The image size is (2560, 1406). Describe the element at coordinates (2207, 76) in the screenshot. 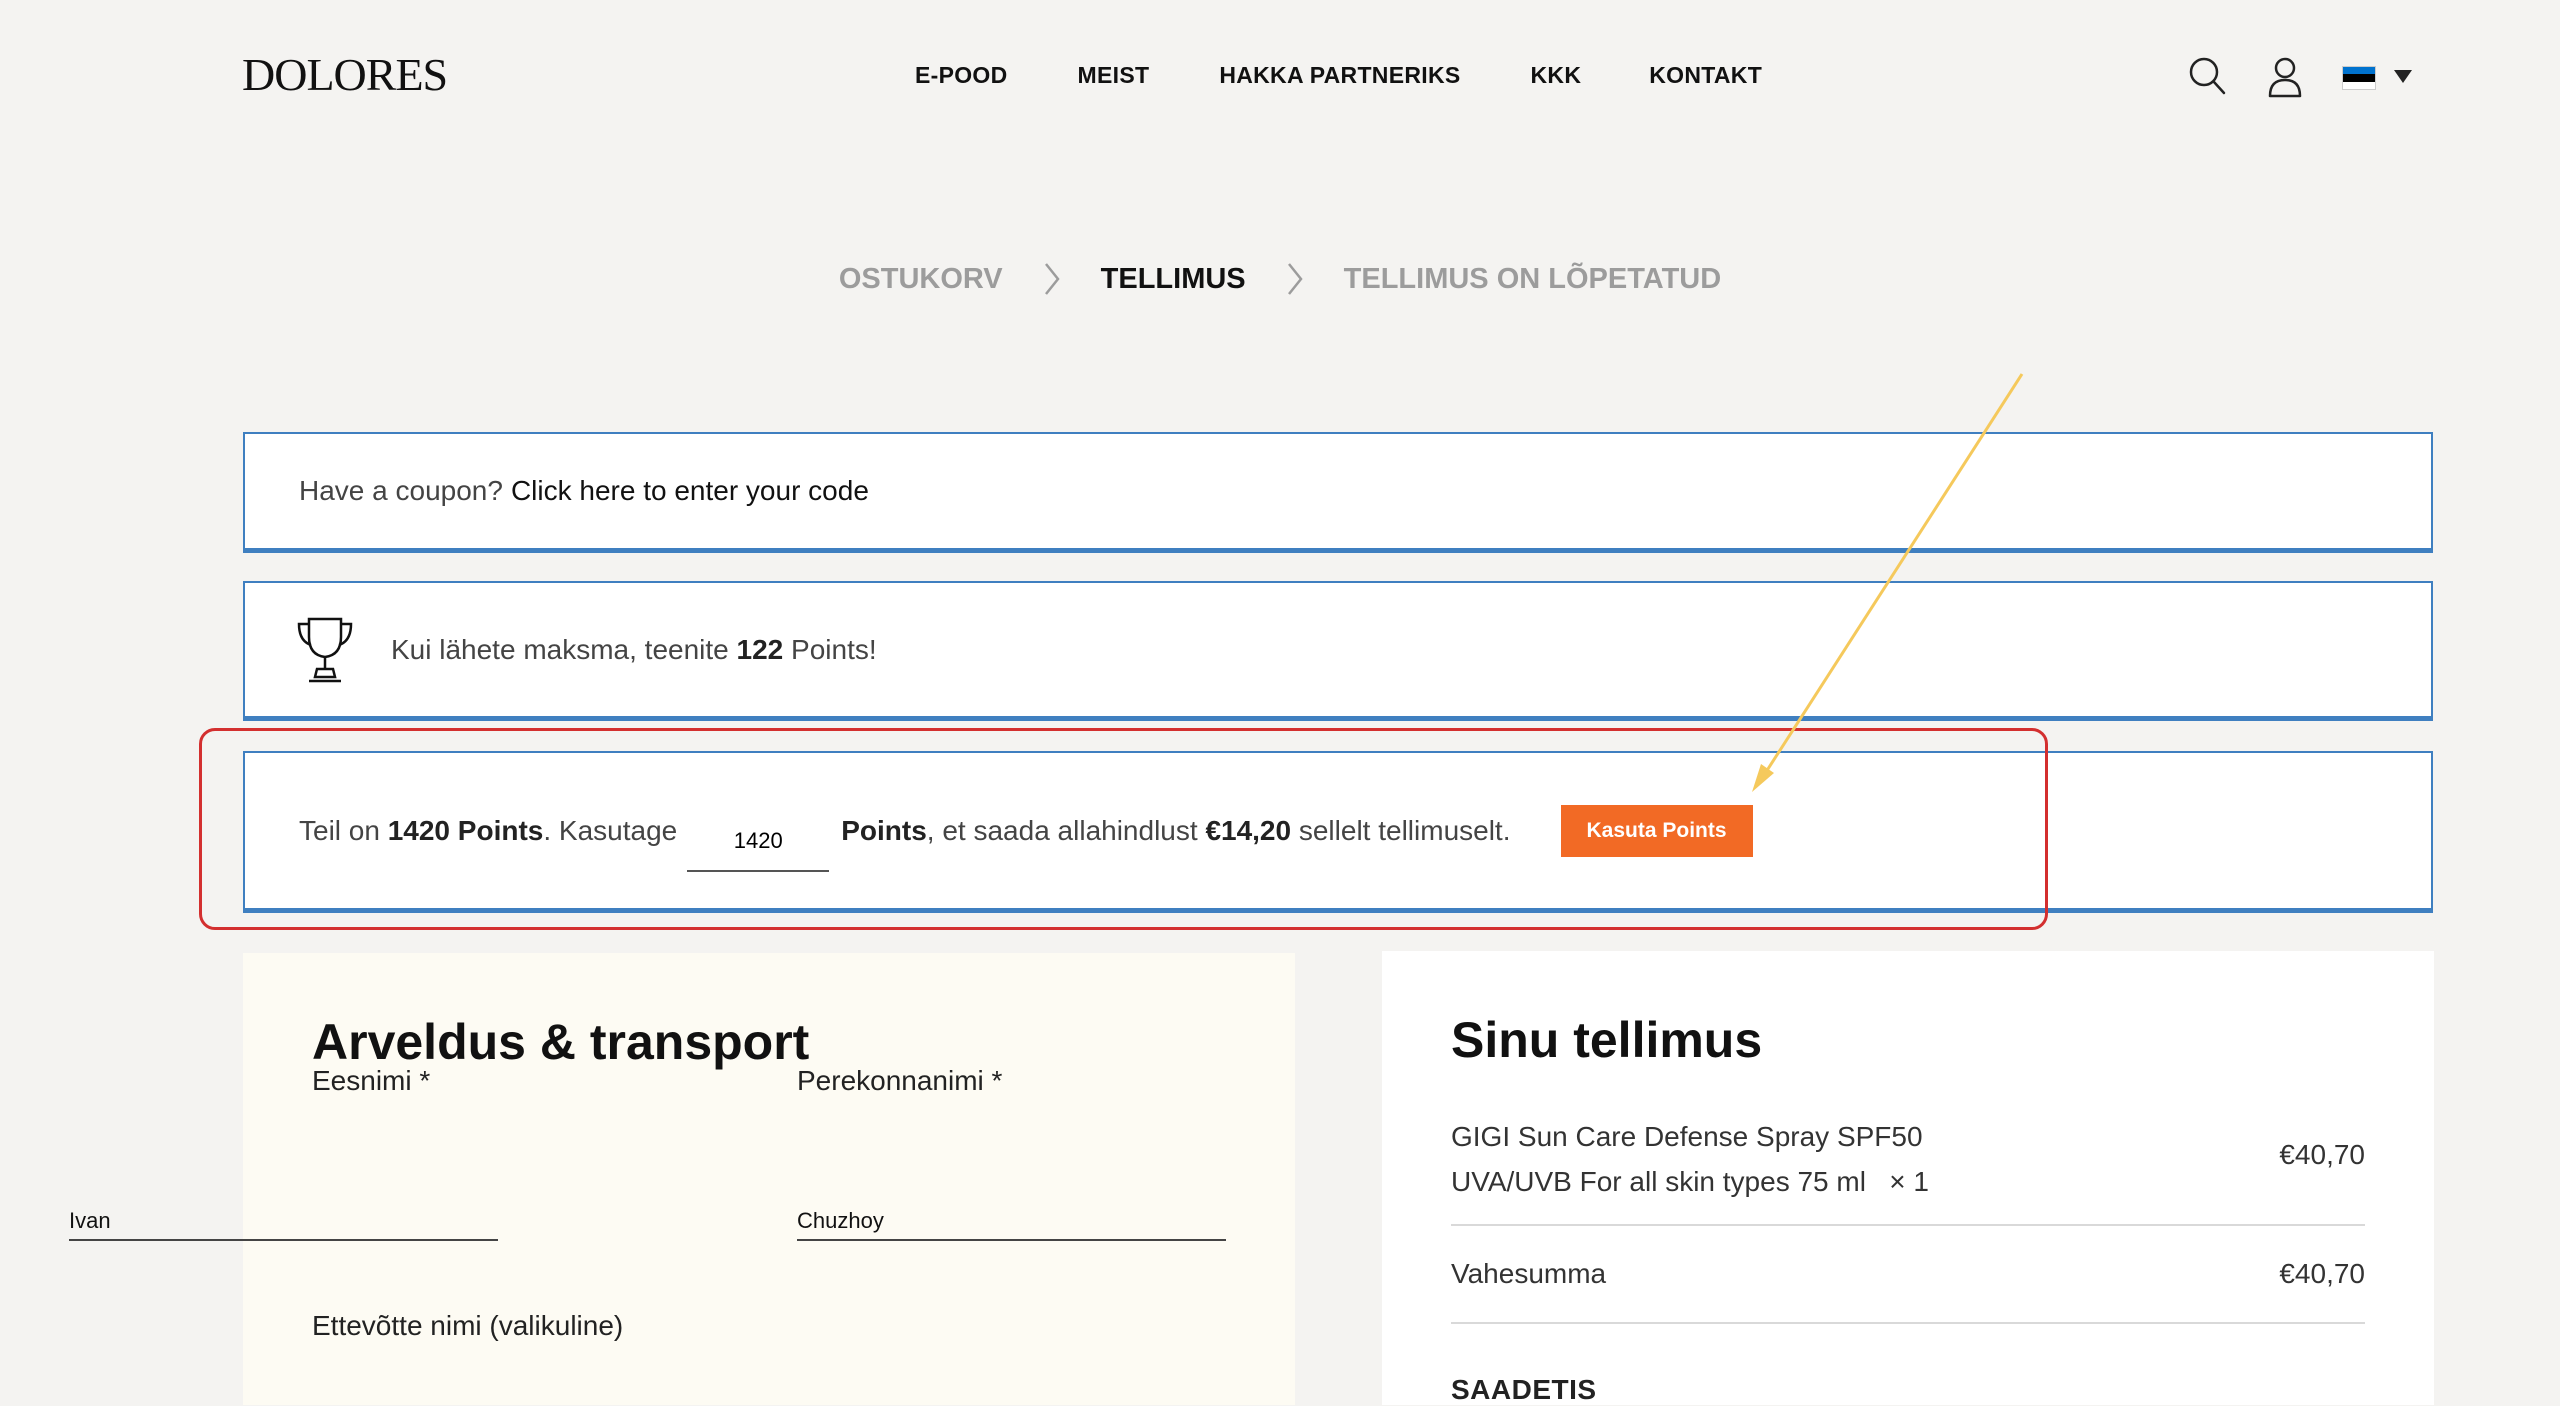

I see `search-icon` at that location.